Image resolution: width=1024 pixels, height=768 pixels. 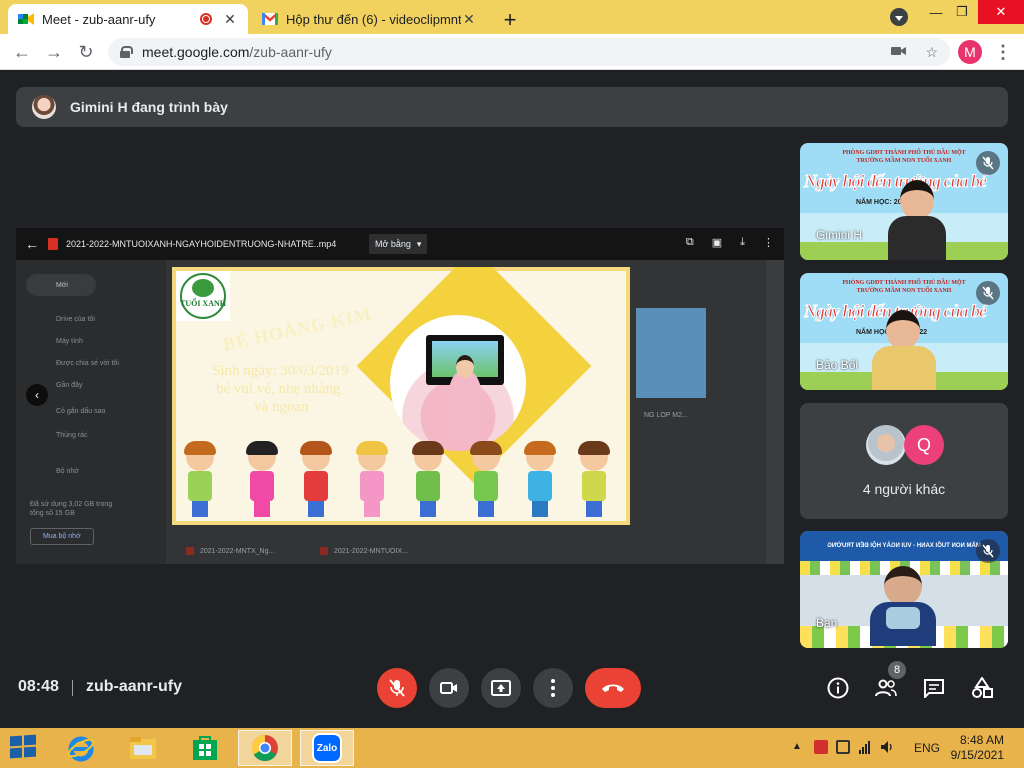 I want to click on input-language: ENG, so click(x=927, y=748).